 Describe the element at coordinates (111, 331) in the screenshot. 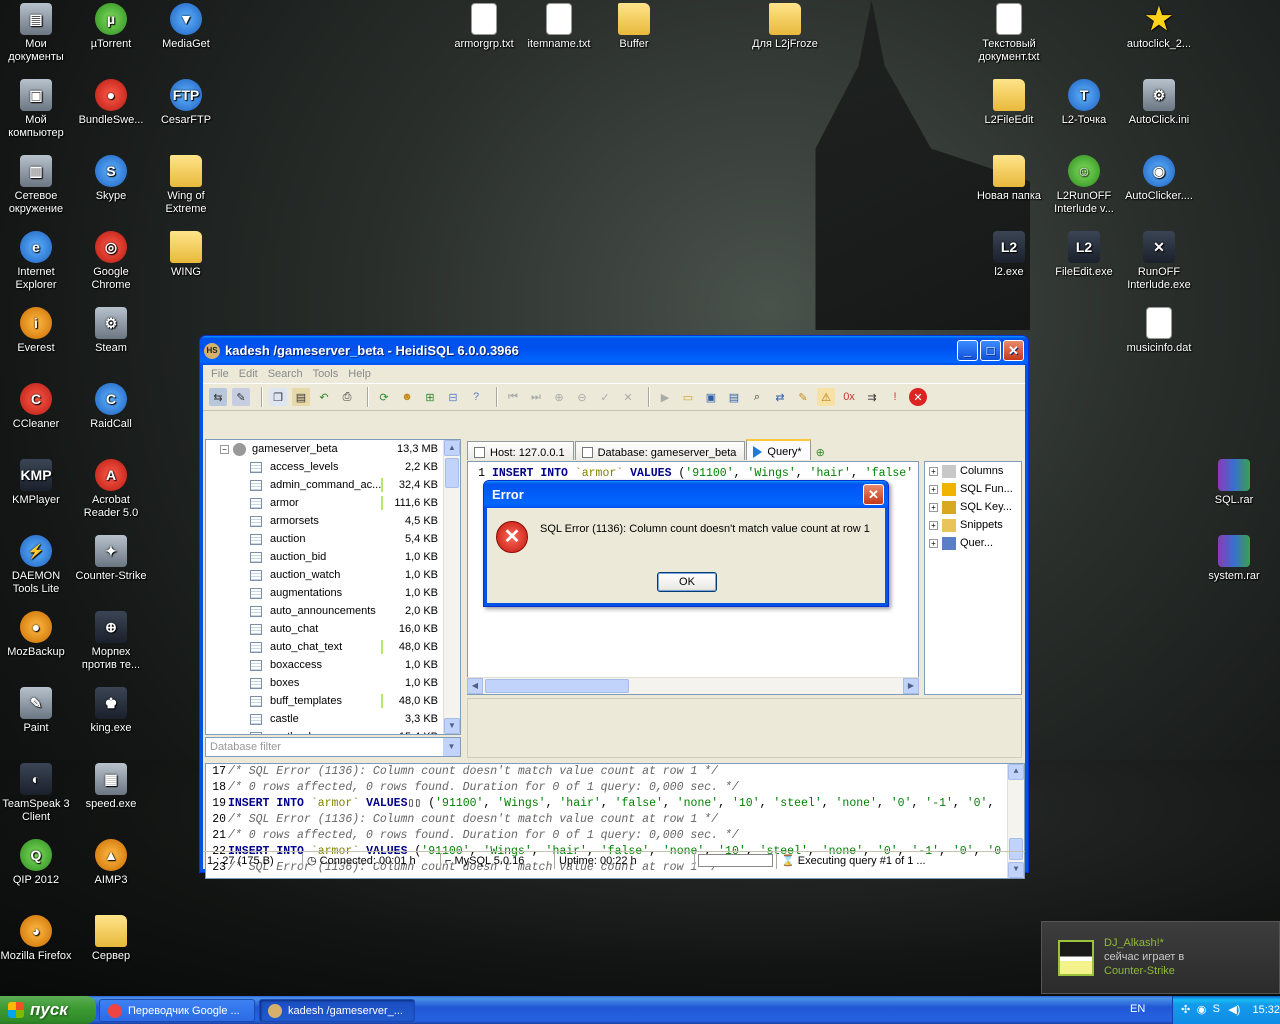

I see `desktop-icon-steam: ⚙ Steam` at that location.